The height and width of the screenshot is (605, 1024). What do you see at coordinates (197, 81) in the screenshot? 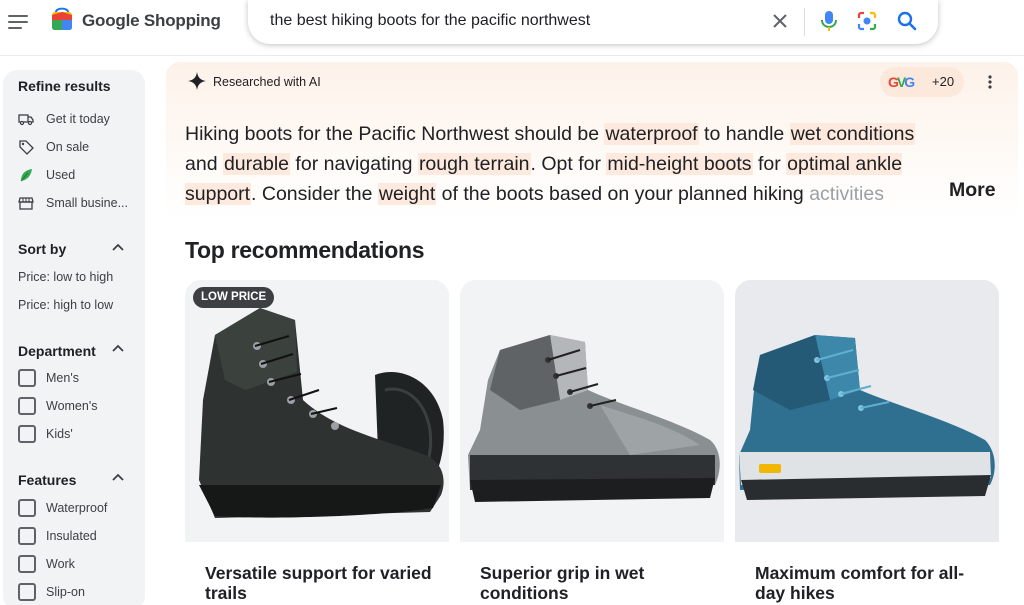
I see `sparkle-icon` at bounding box center [197, 81].